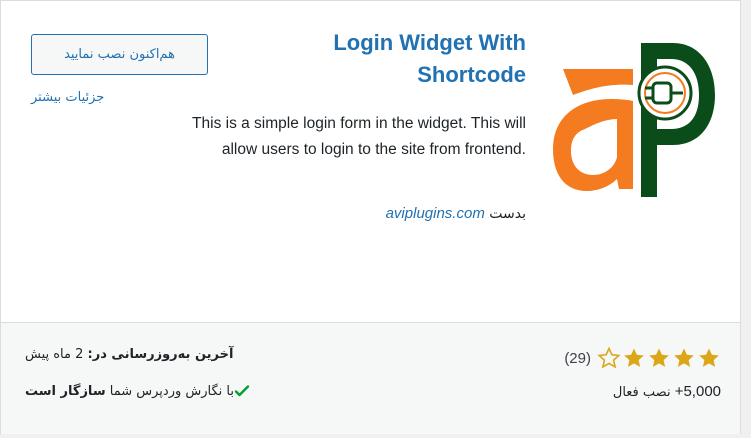 Image resolution: width=751 pixels, height=438 pixels. I want to click on compat-status: سازگار است, so click(65, 391).